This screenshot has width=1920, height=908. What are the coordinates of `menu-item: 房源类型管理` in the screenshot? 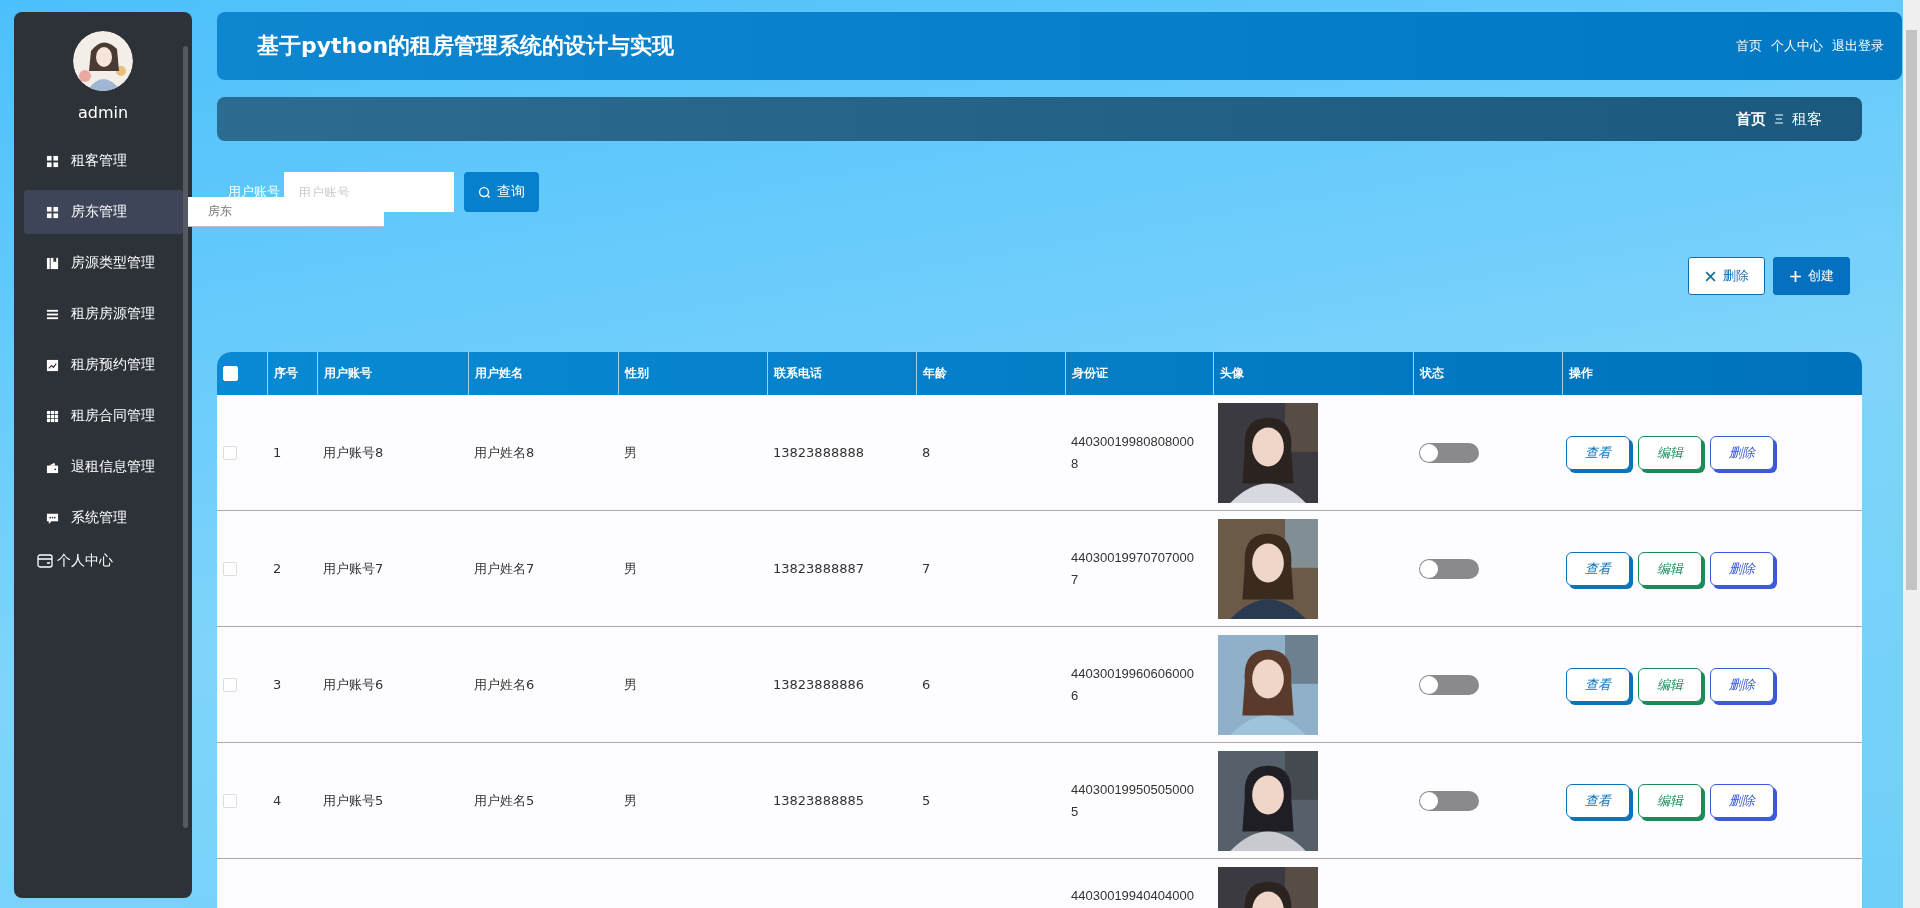 It's located at (104, 263).